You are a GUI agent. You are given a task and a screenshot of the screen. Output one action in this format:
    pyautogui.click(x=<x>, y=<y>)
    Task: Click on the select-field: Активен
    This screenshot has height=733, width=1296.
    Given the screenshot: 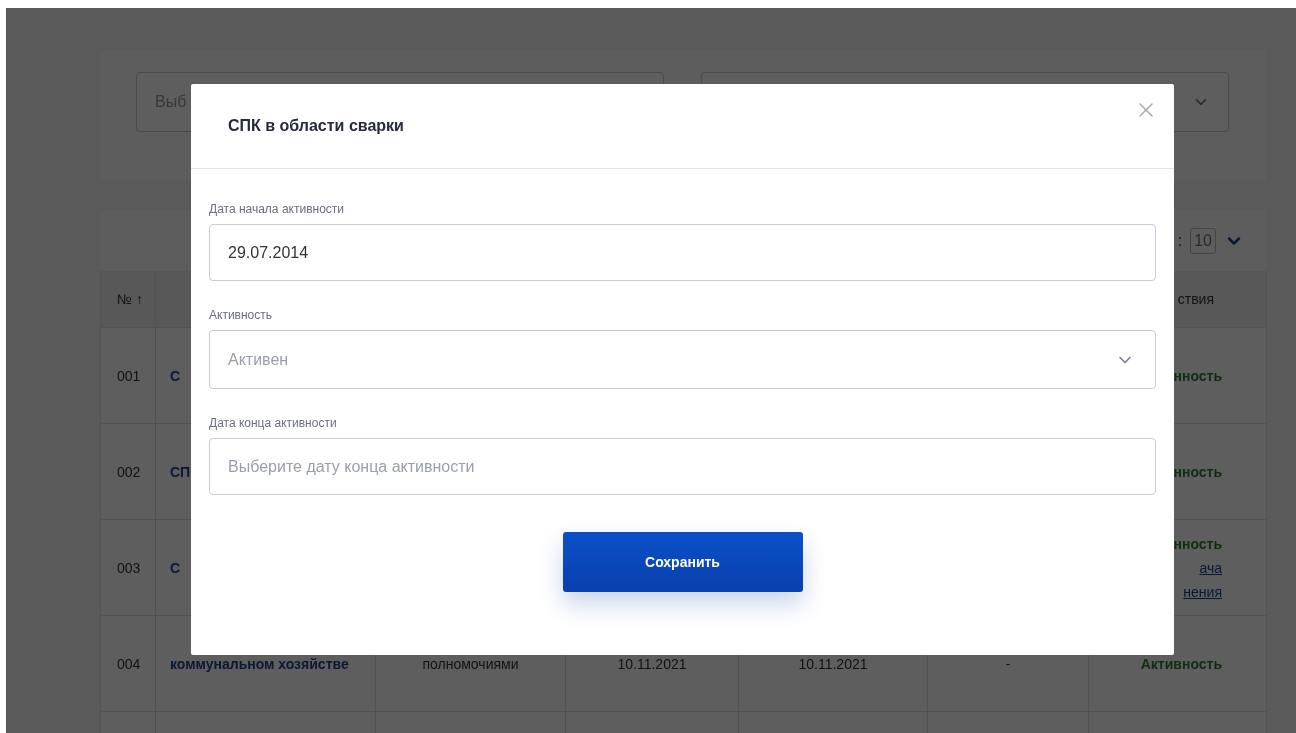 What is the action you would take?
    pyautogui.click(x=682, y=359)
    